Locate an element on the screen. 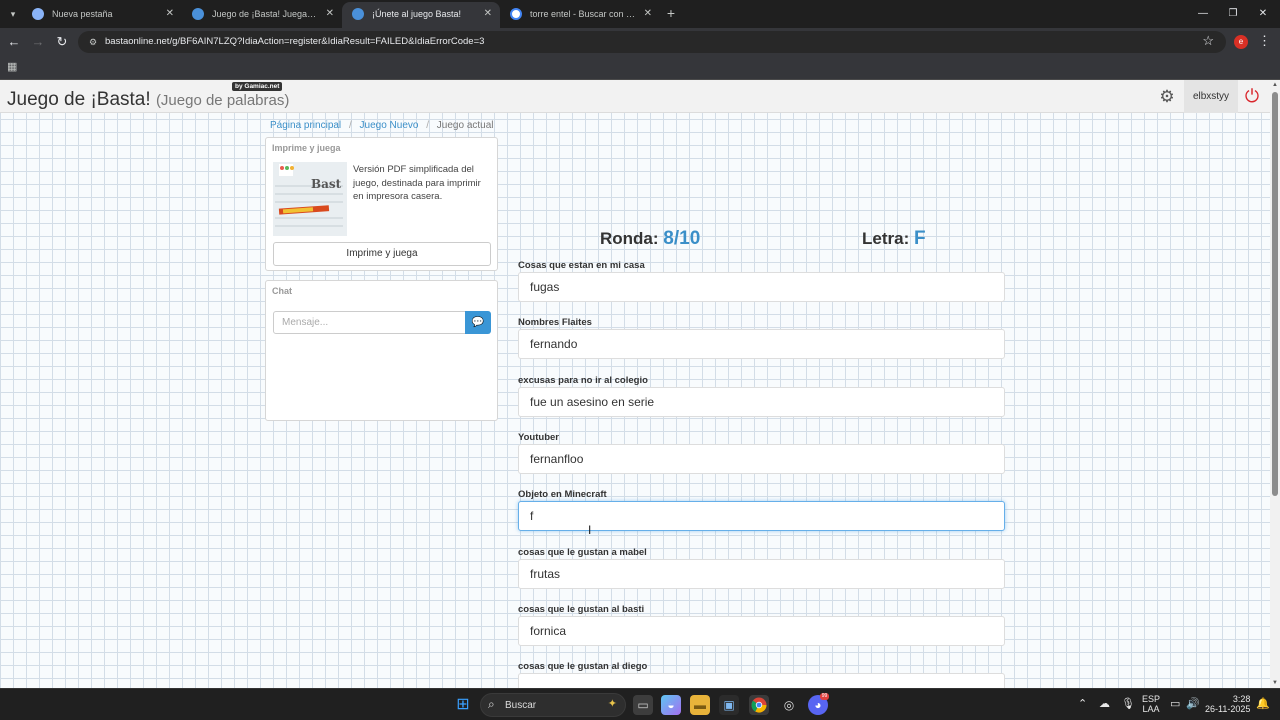 This screenshot has height=720, width=1280. browser-tab-active: ¡Únete al juego Basta! ✕ is located at coordinates (421, 15).